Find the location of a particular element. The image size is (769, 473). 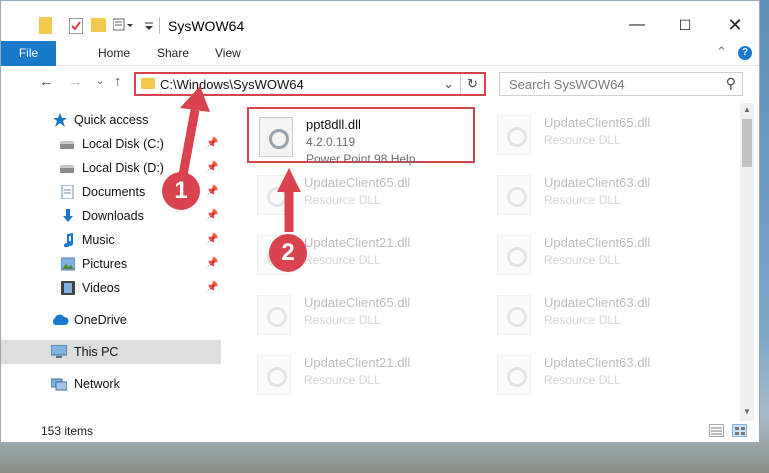

step-badge-1: 1 is located at coordinates (181, 191).